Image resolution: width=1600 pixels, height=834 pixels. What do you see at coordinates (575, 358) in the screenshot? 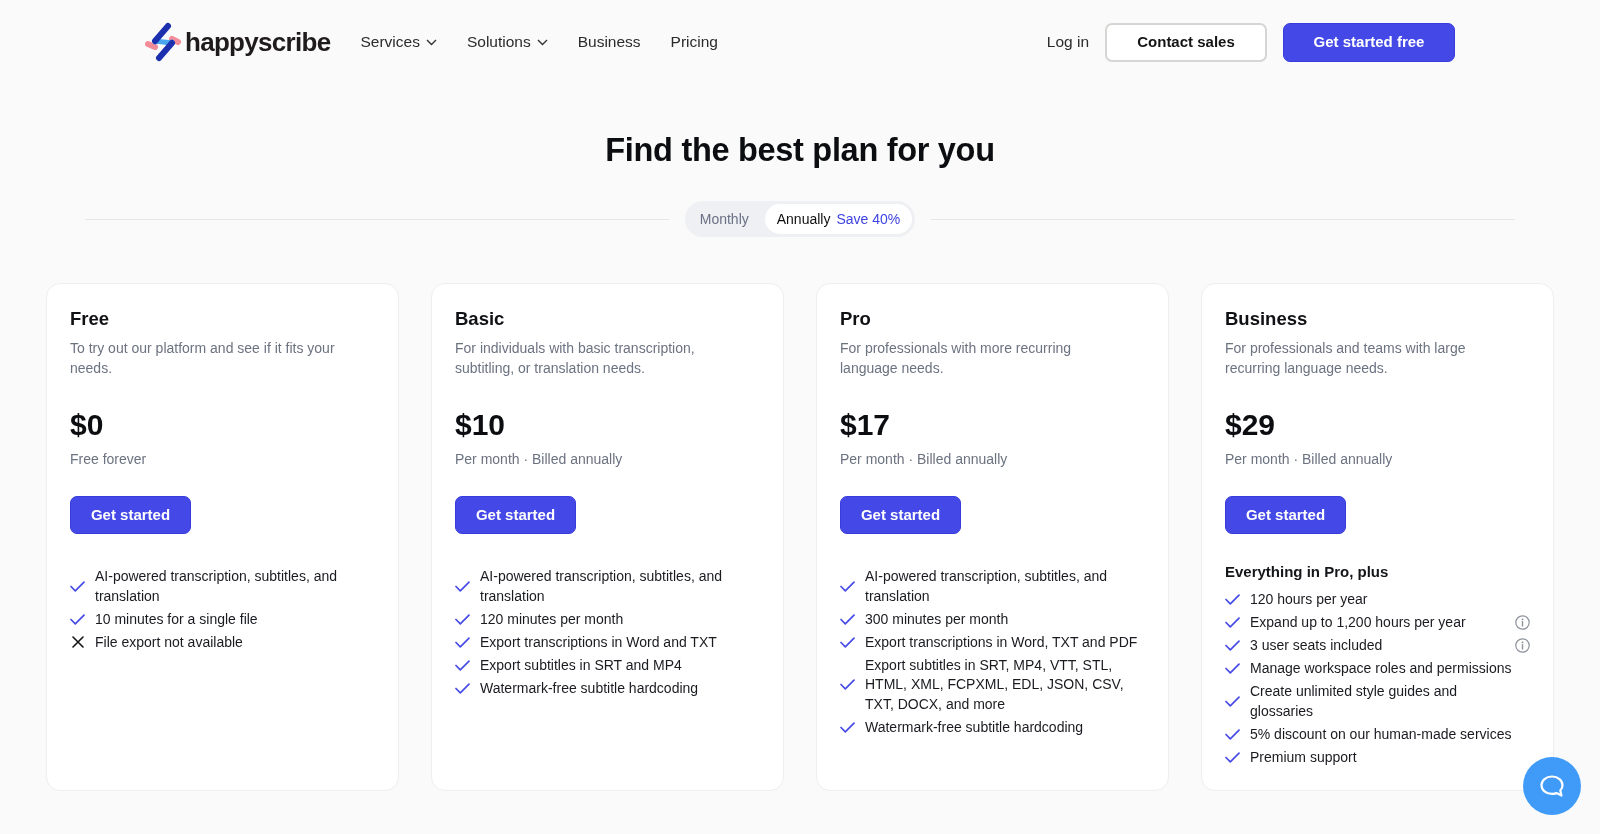
I see `plan-description: For individuals with basic transcription, subtitling, or translation needs.` at bounding box center [575, 358].